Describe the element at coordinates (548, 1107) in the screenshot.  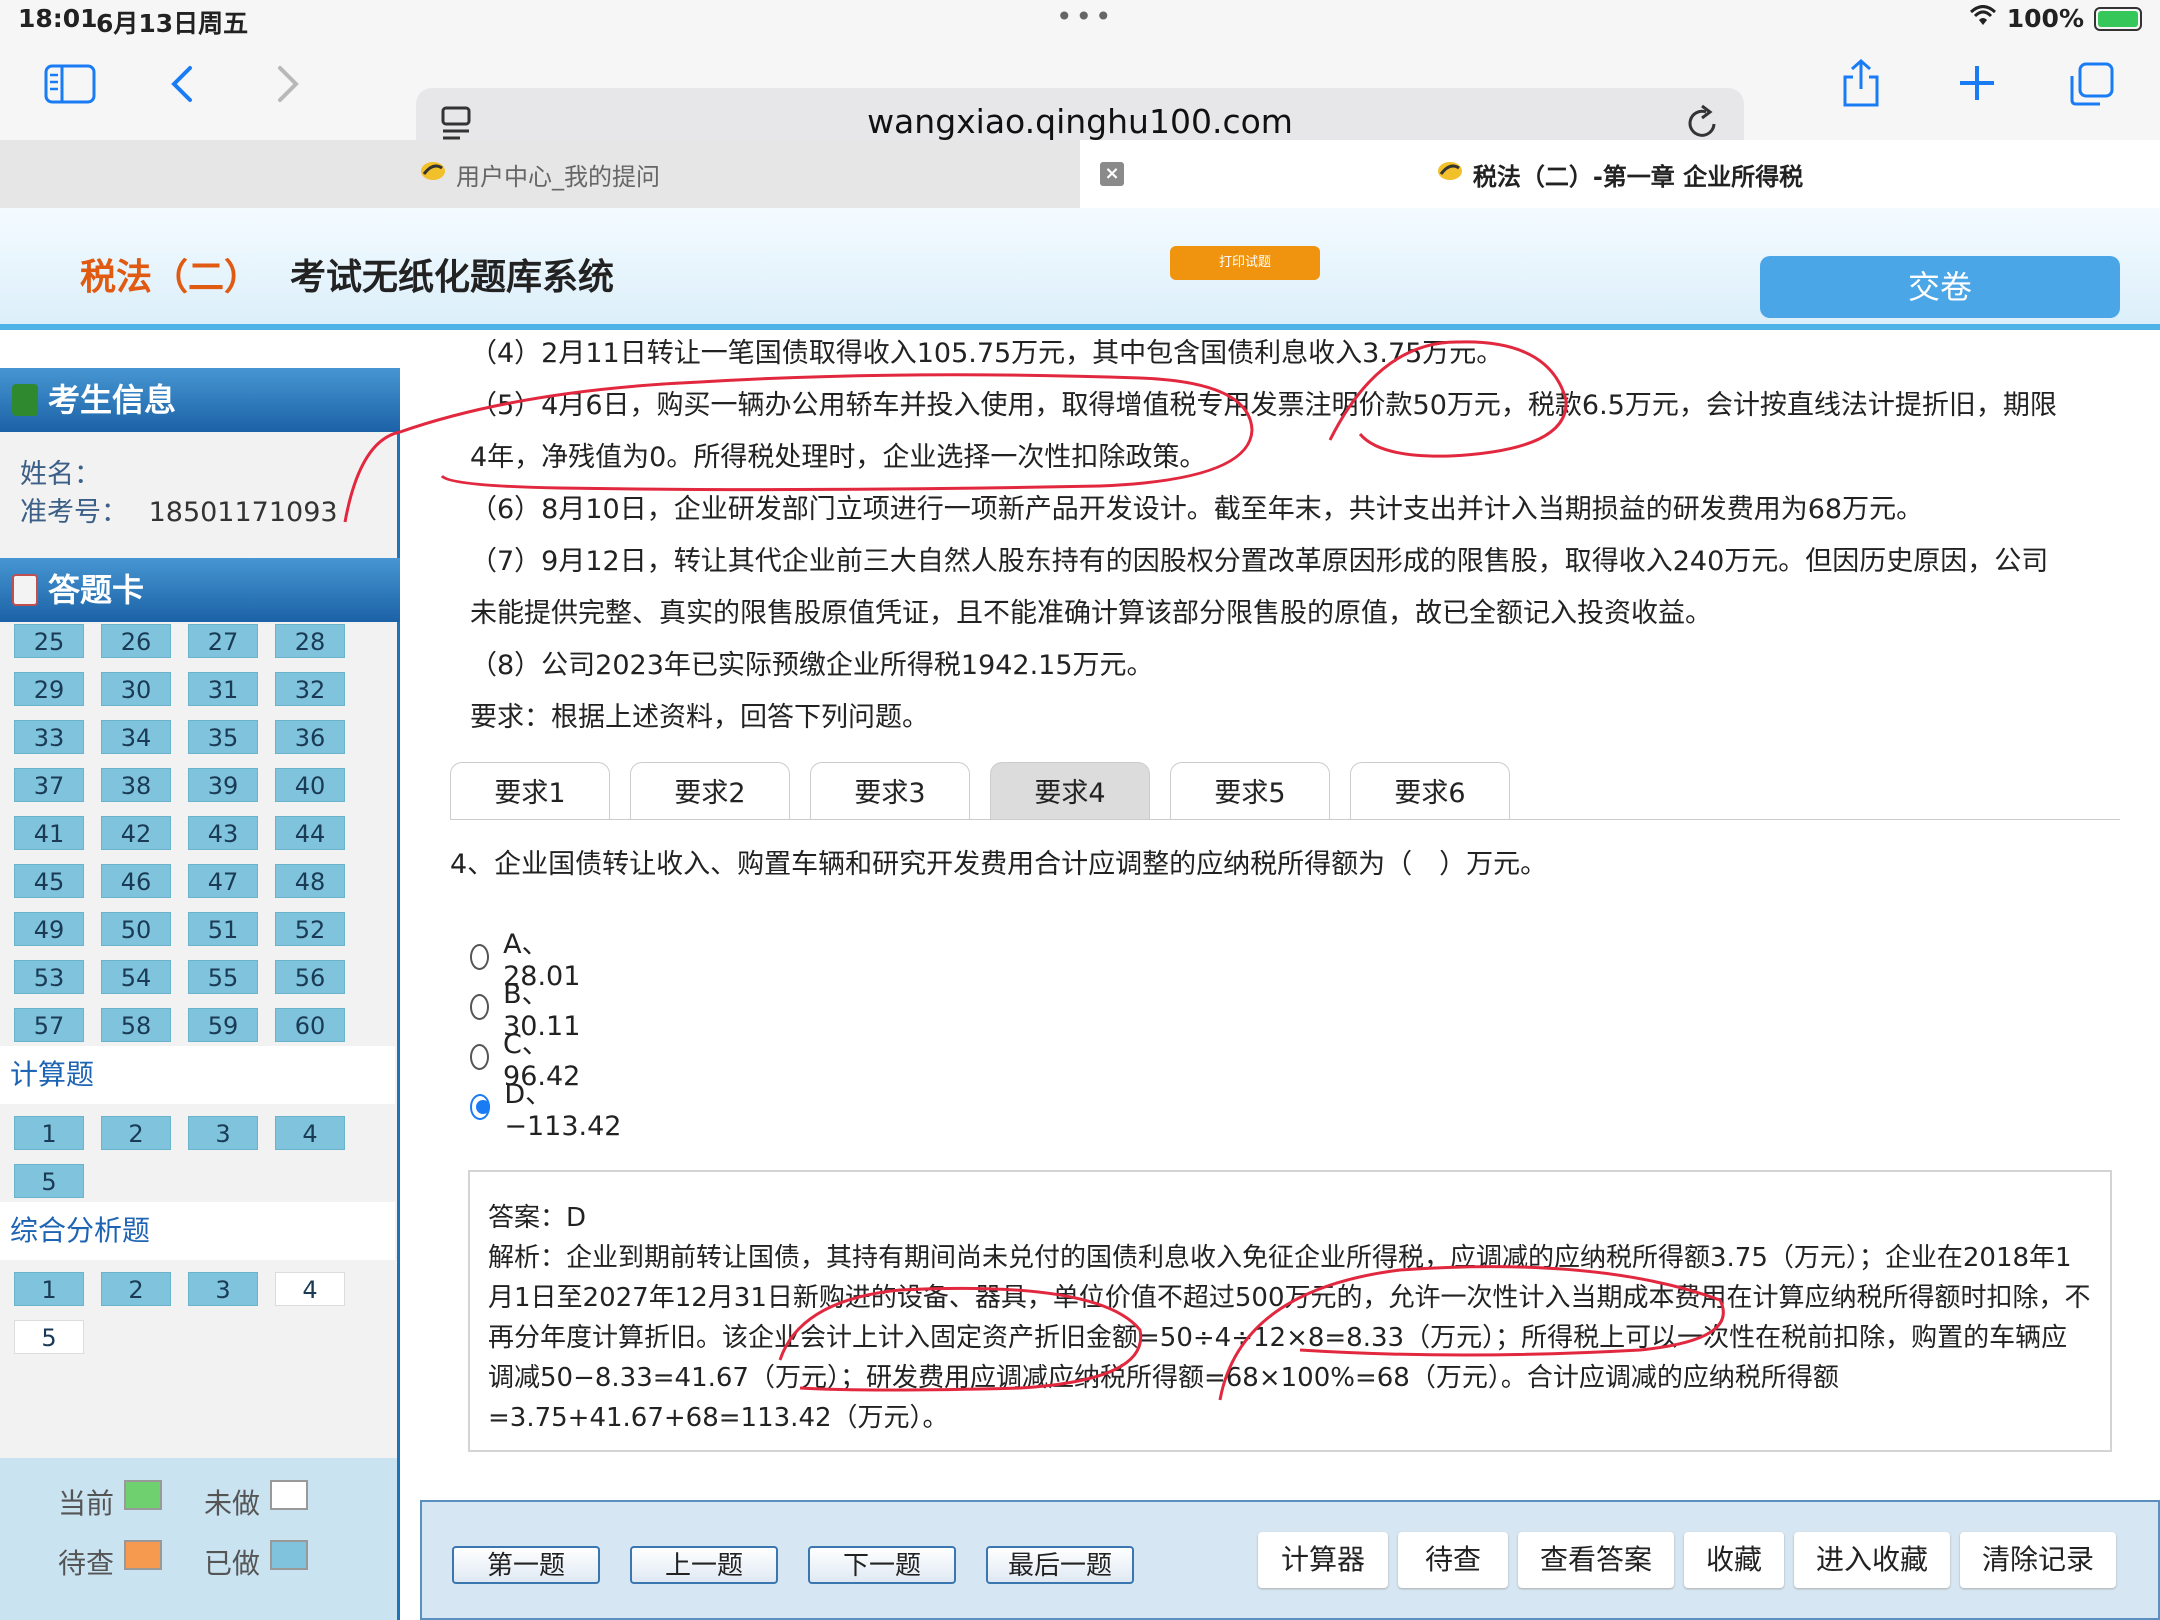
I see `option-row: D、−113.42` at that location.